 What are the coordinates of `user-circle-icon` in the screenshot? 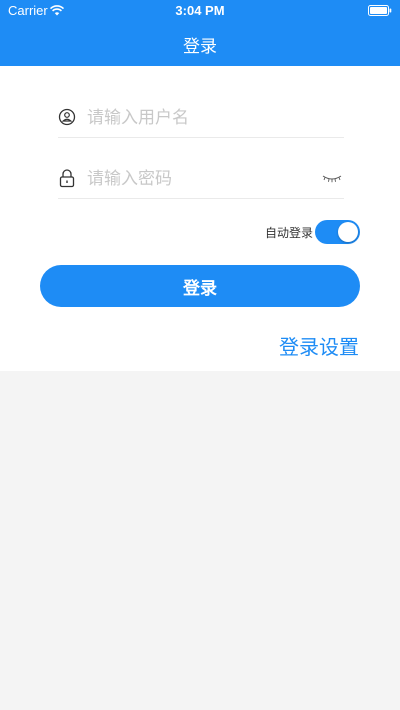 It's located at (67, 117).